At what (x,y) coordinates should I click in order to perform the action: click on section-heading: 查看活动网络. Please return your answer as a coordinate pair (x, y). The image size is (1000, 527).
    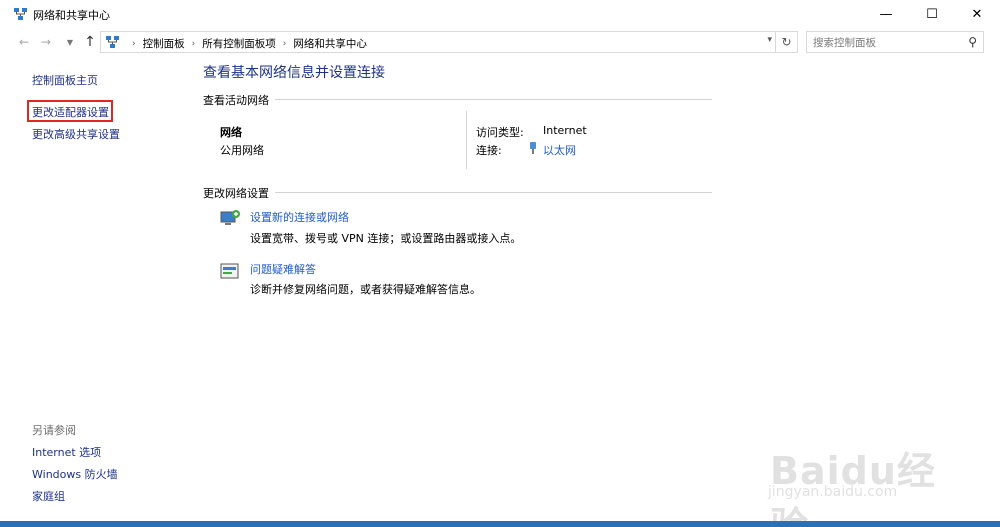
    Looking at the image, I should click on (239, 100).